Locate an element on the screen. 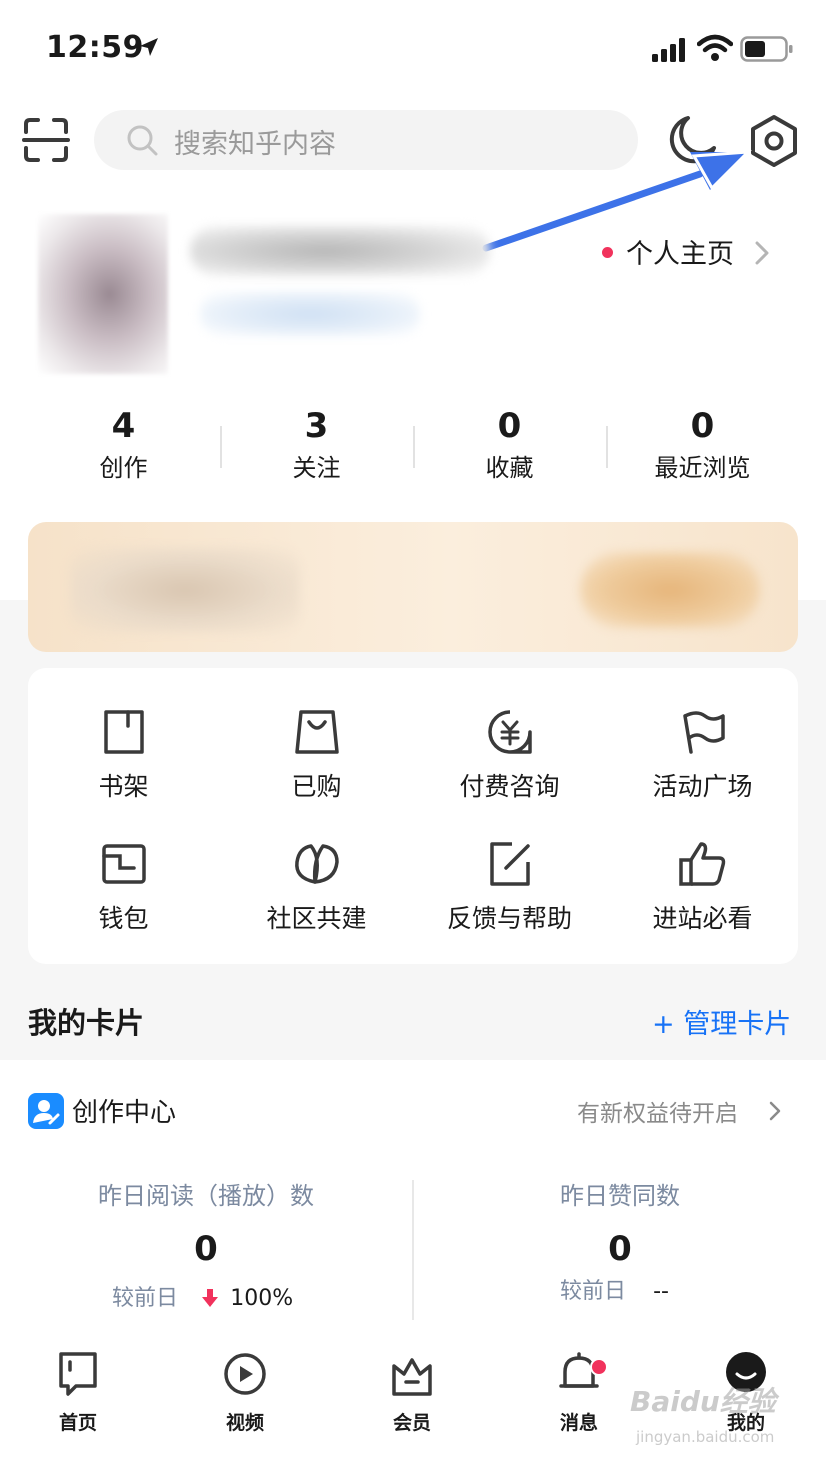  stat-value: 3 is located at coordinates (316, 426).